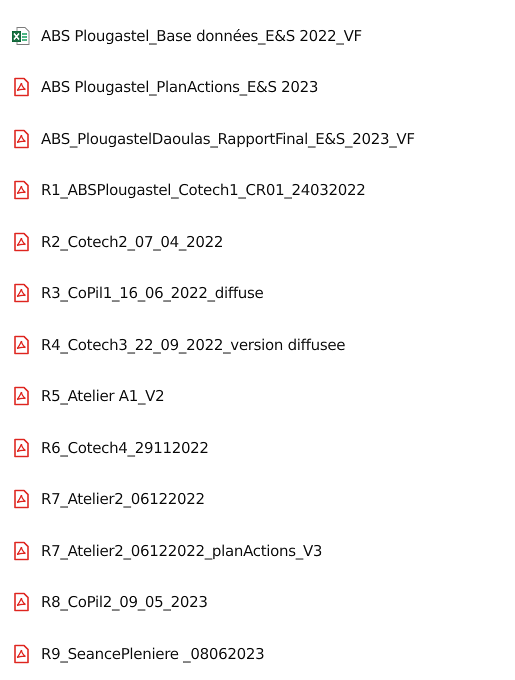 Image resolution: width=515 pixels, height=680 pixels. Describe the element at coordinates (201, 35) in the screenshot. I see `file-name: ABS Plougastel_Base données_E&S 2022_VF` at that location.